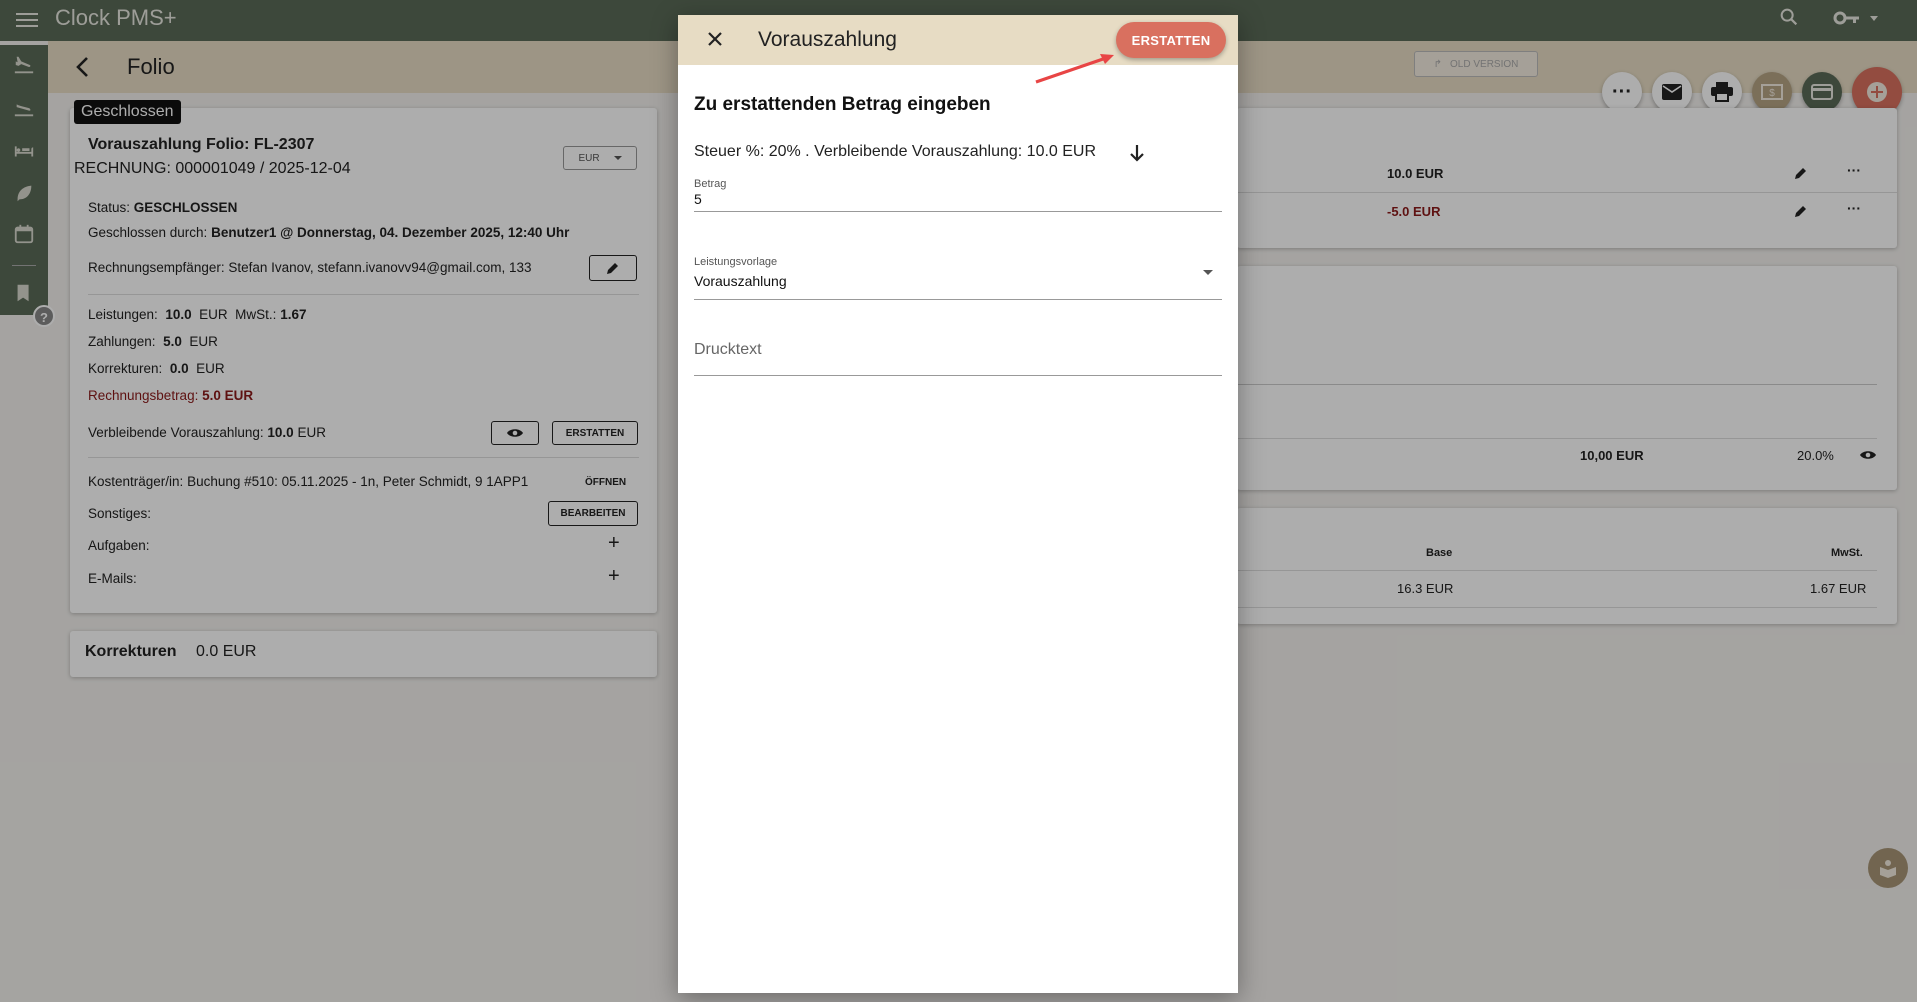  I want to click on amount-field-label: Betrag, so click(710, 184).